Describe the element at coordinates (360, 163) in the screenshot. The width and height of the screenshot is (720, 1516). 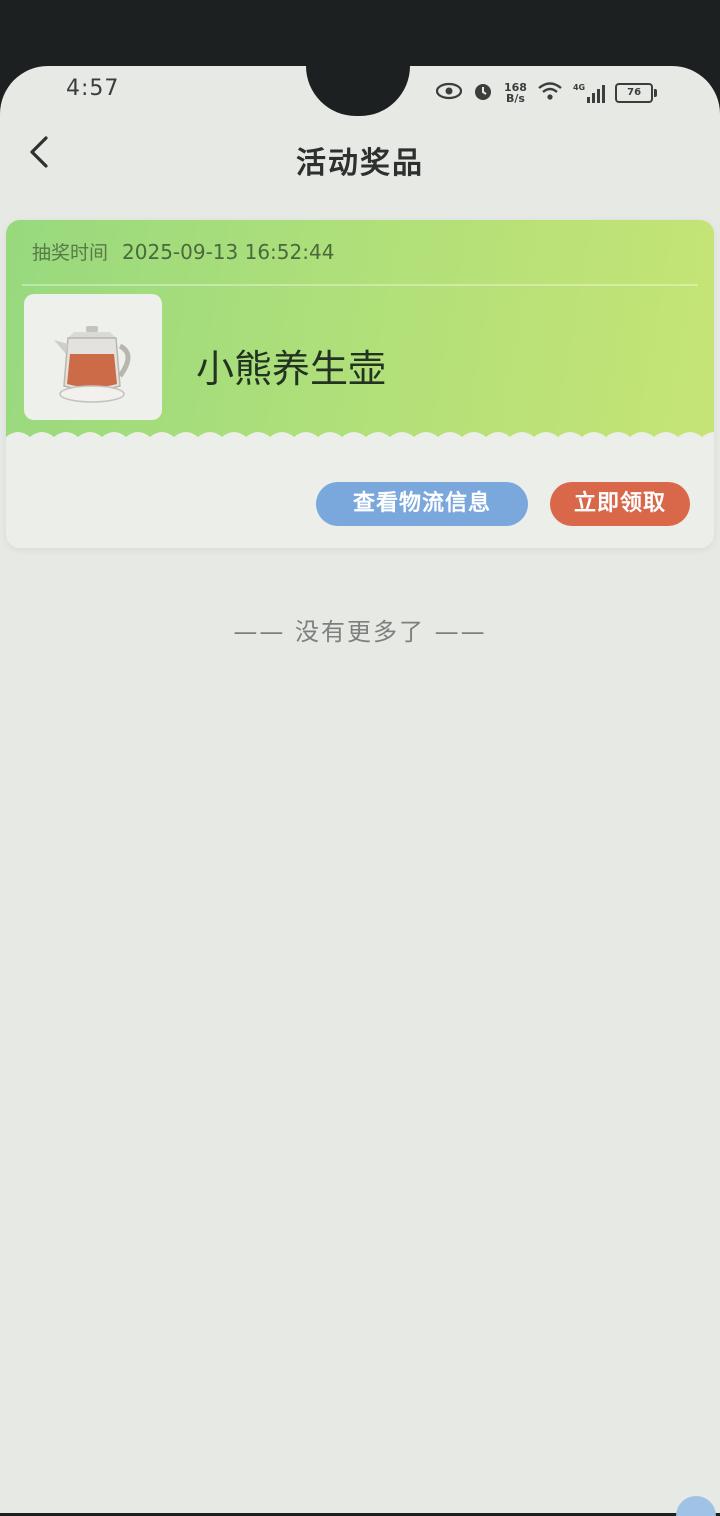
I see `page-title: 活动奖品` at that location.